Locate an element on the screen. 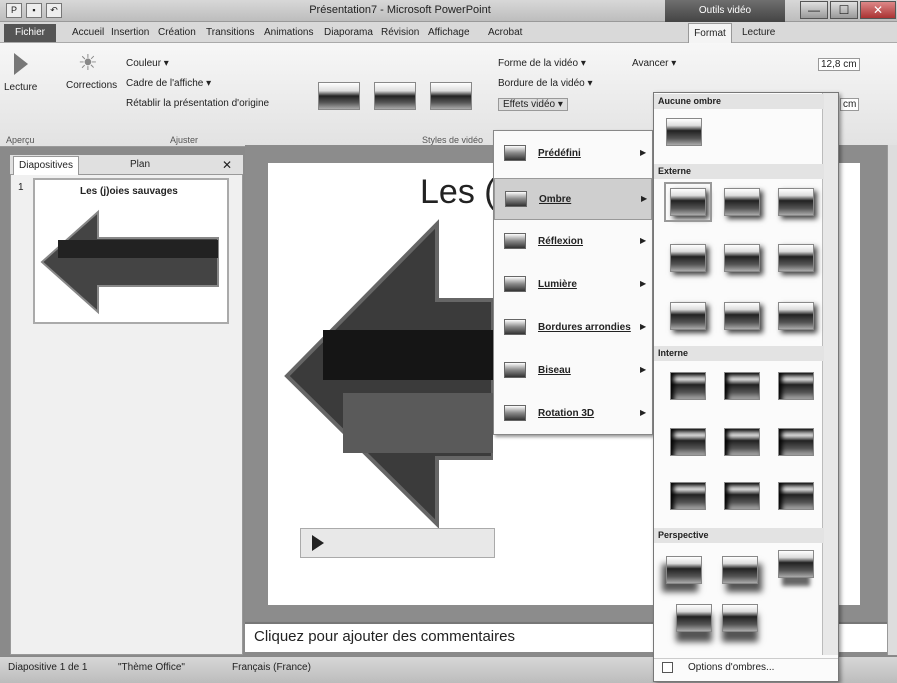  menu-biseau: Biseau ▶ is located at coordinates (573, 371).